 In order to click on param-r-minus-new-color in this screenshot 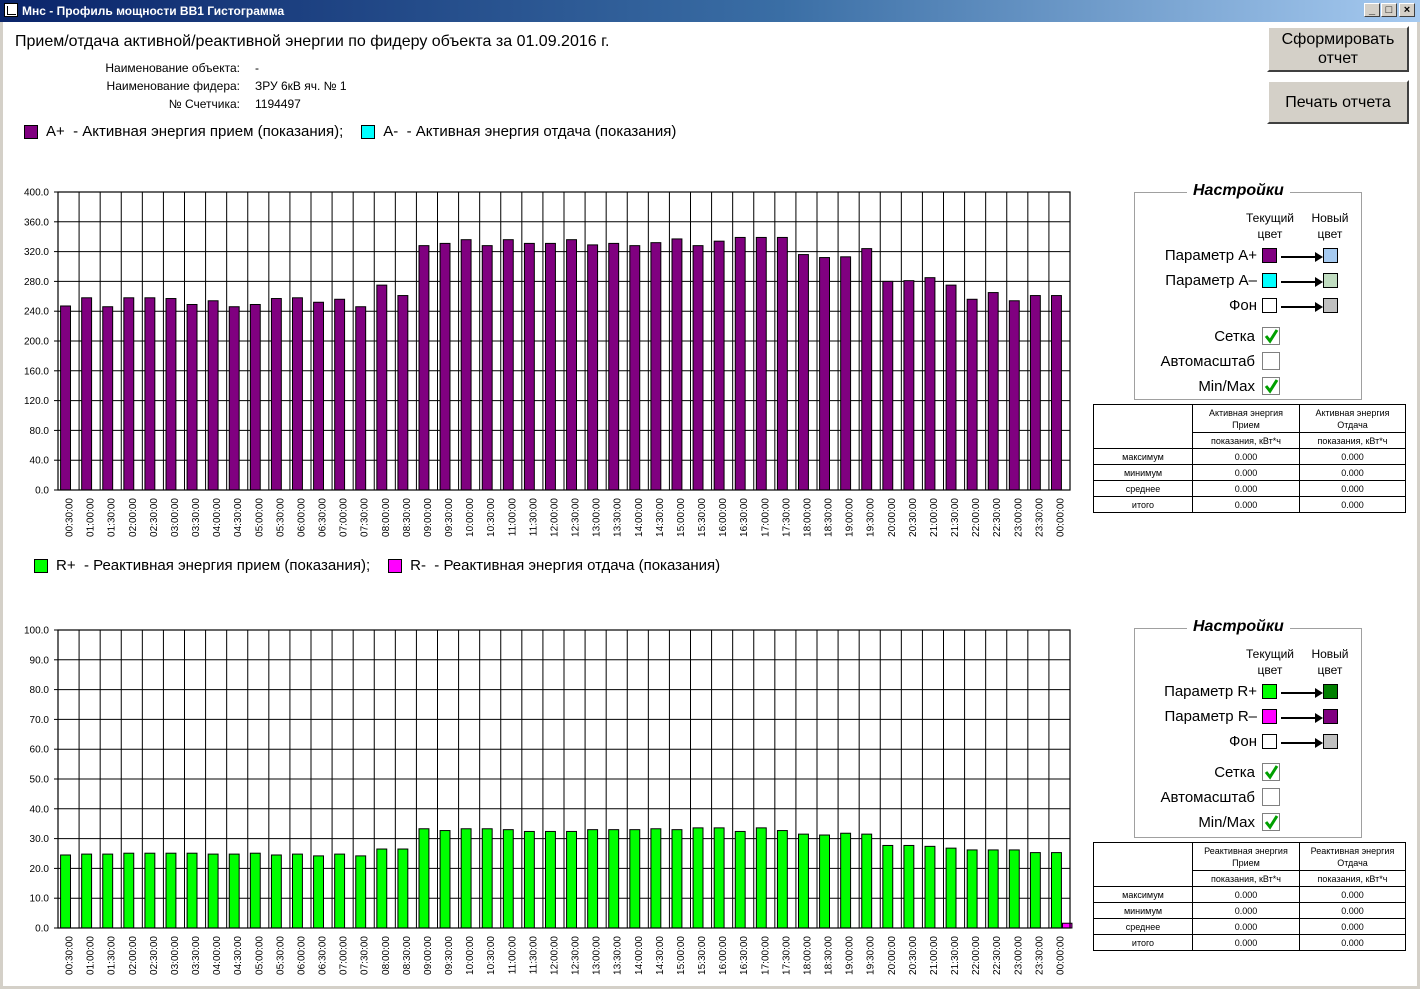, I will do `click(1330, 716)`.